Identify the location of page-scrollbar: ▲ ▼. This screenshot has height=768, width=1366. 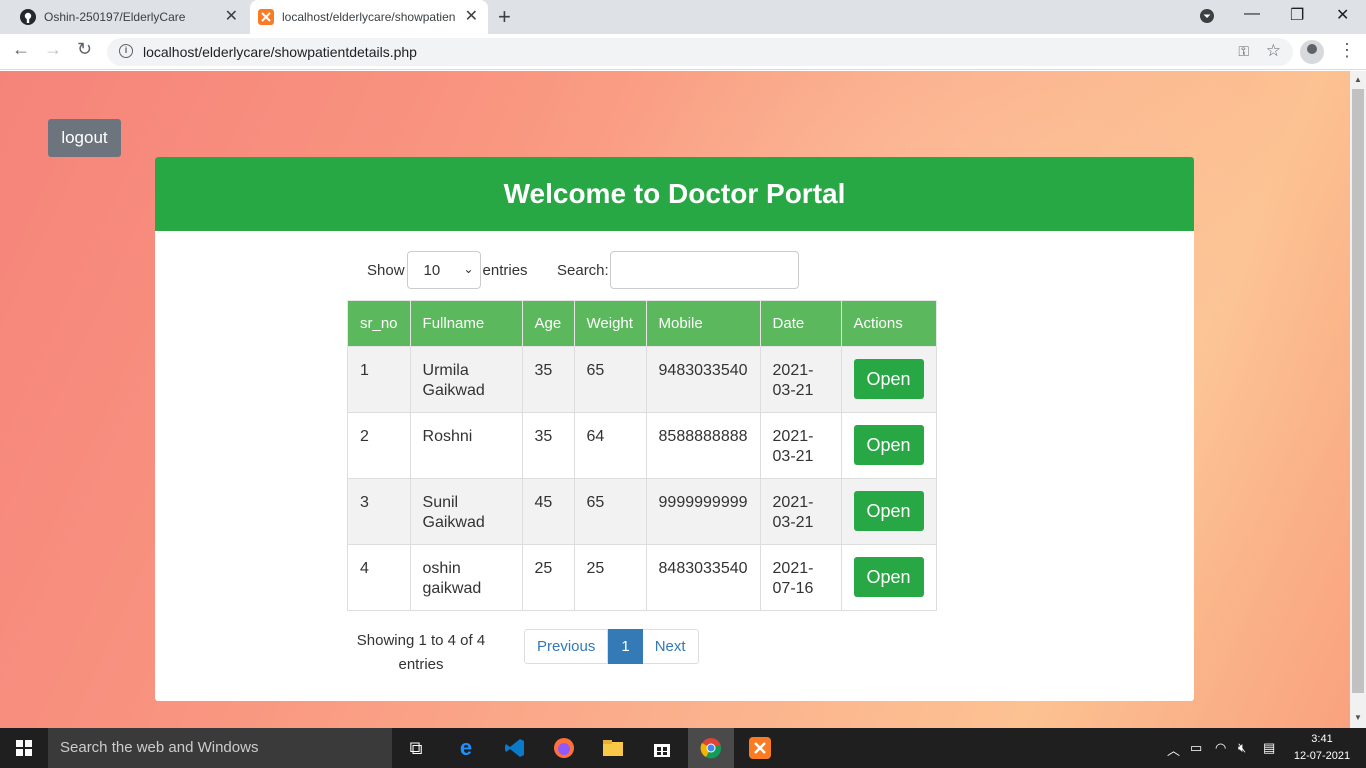
(1358, 399).